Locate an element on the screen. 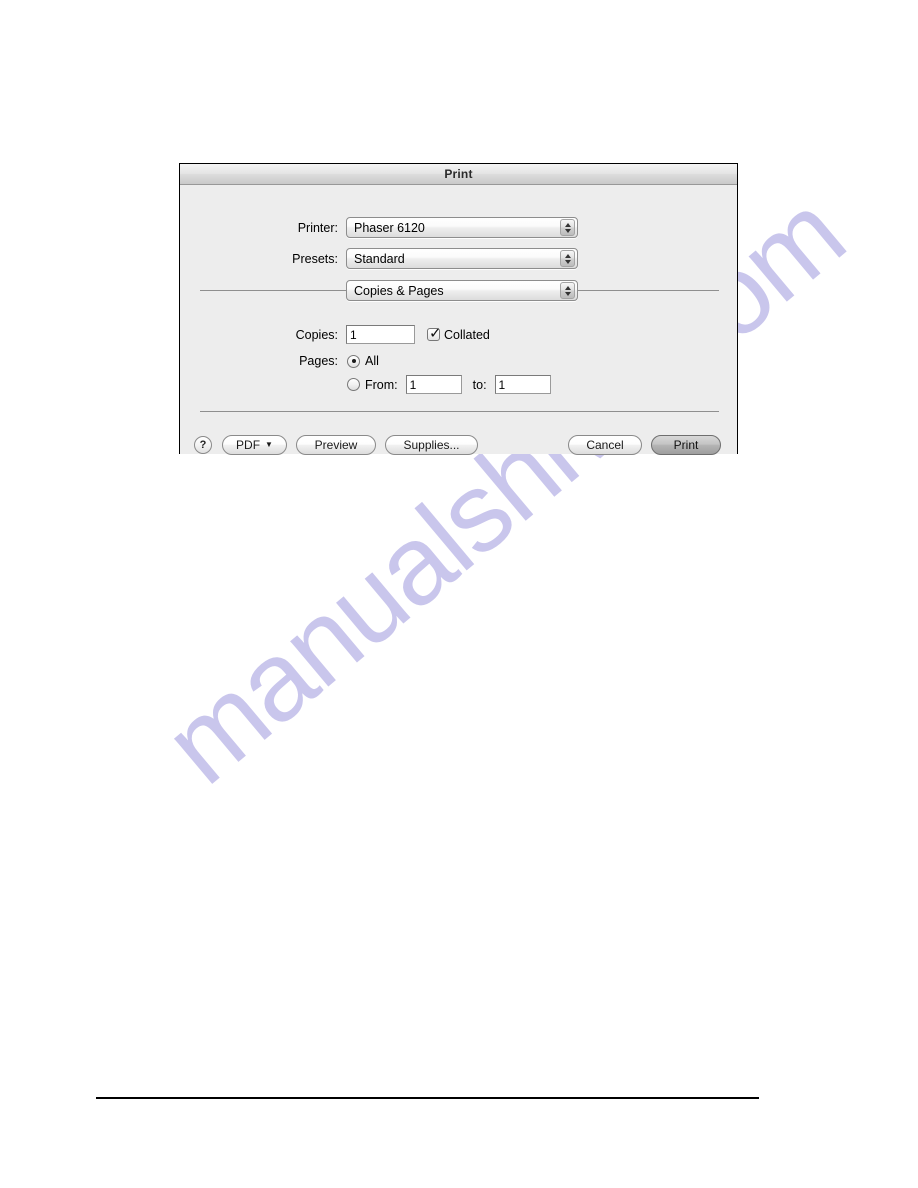  check-icon: ✓ is located at coordinates (435, 333).